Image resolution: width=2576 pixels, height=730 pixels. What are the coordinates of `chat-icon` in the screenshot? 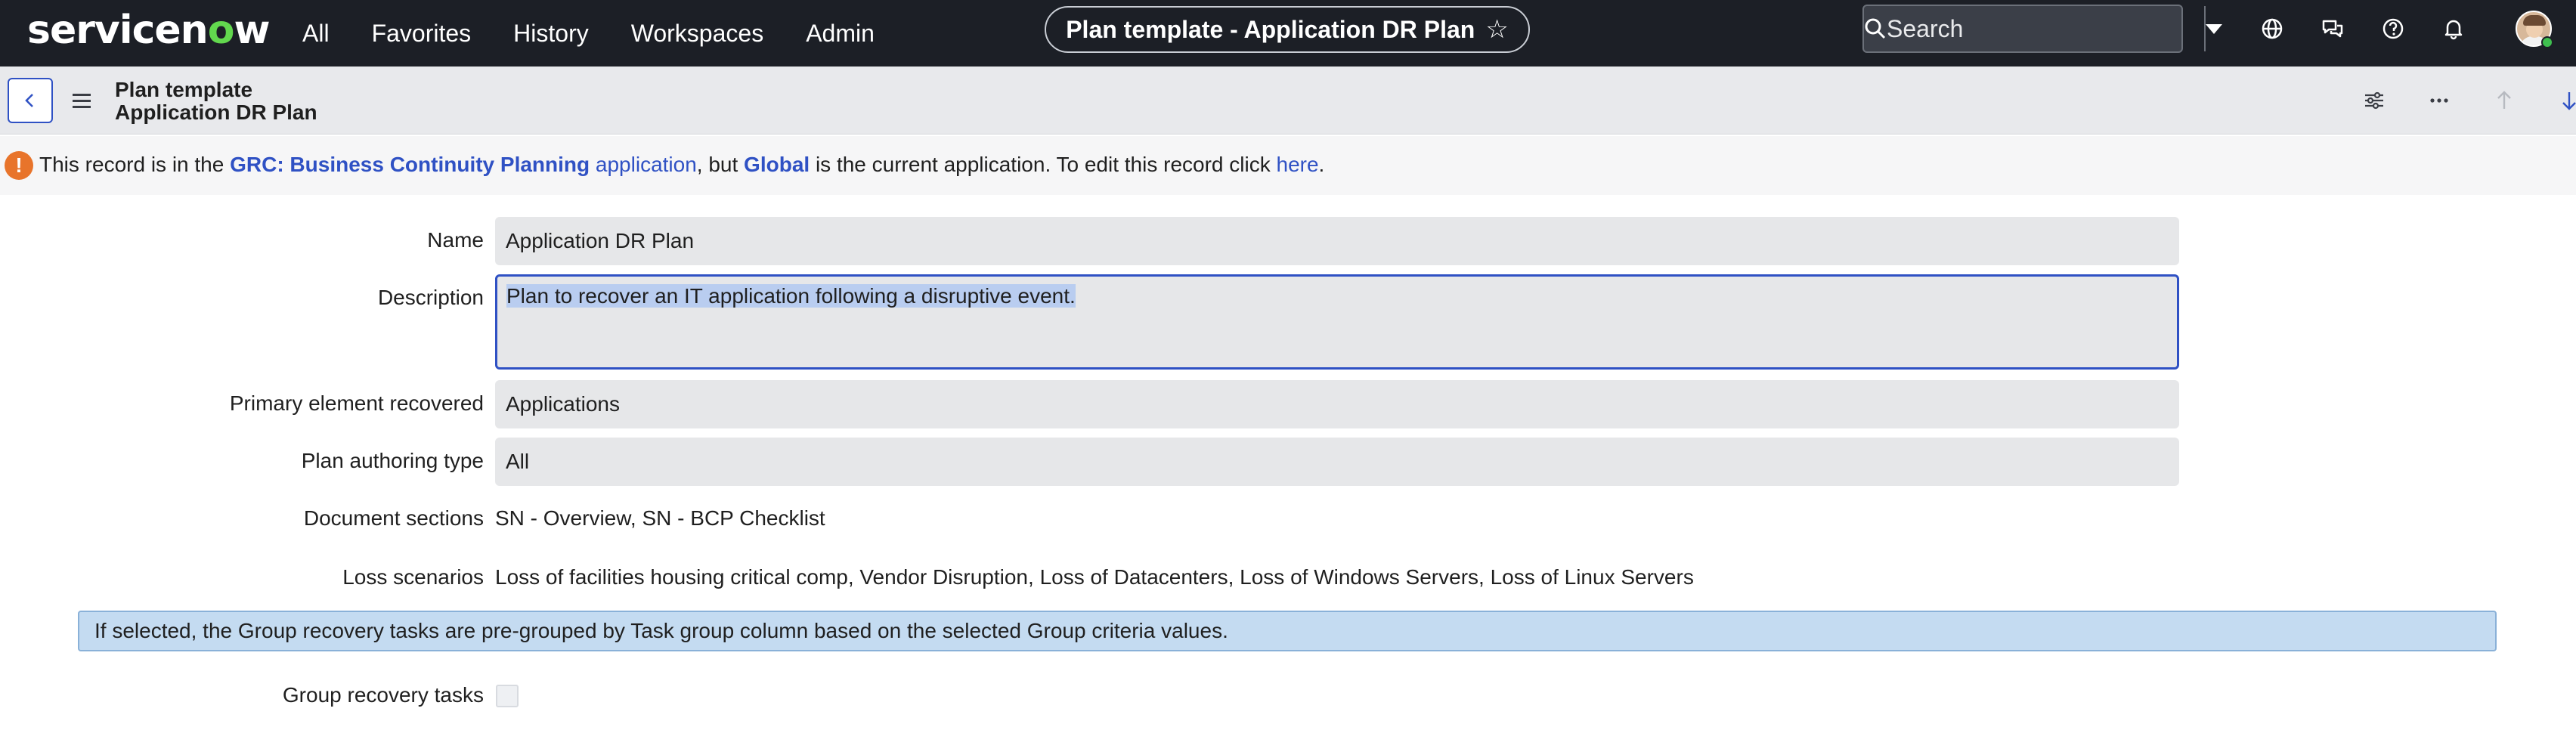 It's located at (2332, 29).